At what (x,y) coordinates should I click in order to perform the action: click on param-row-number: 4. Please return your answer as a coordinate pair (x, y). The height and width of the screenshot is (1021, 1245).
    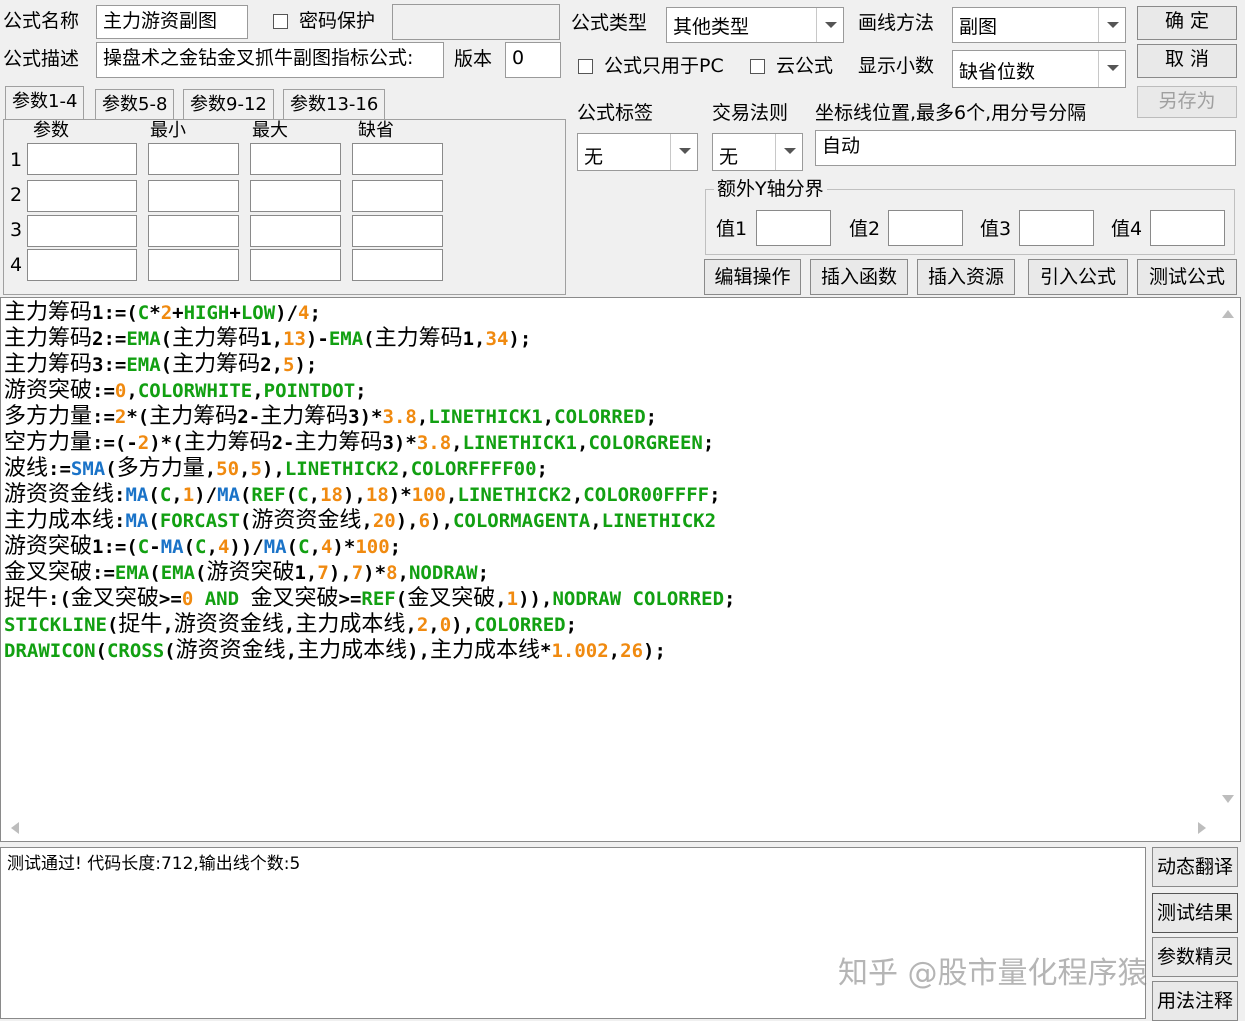
    Looking at the image, I should click on (16, 265).